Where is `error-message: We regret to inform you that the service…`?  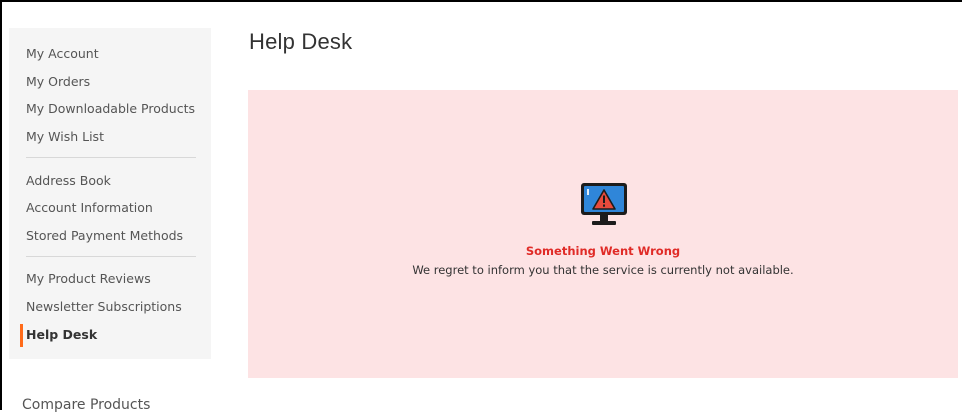
error-message: We regret to inform you that the service… is located at coordinates (603, 270).